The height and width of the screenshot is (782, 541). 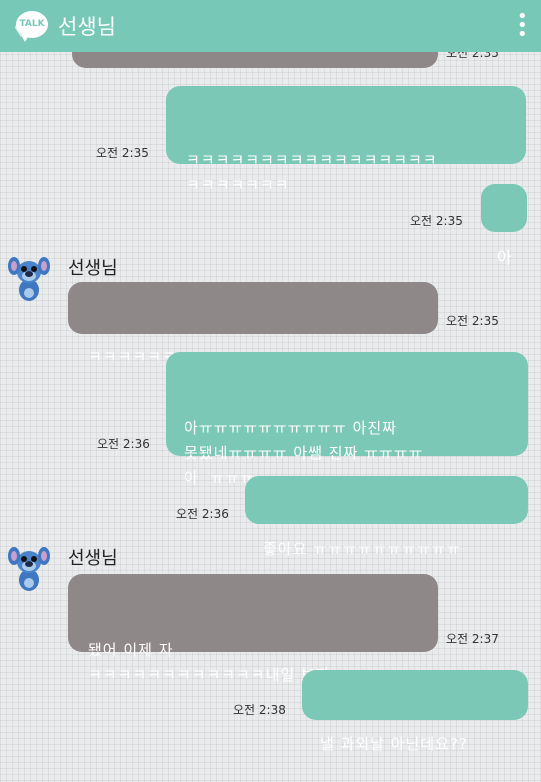 What do you see at coordinates (346, 140) in the screenshot?
I see `message-bubble-sent: ㅋㅋㅋㅋㅋㅋㅋㅋㅋㅋㅋㅋㅋㅋㅋㅋㅋ ㅋㅋㅋㅋㅋㅋㅋ` at bounding box center [346, 140].